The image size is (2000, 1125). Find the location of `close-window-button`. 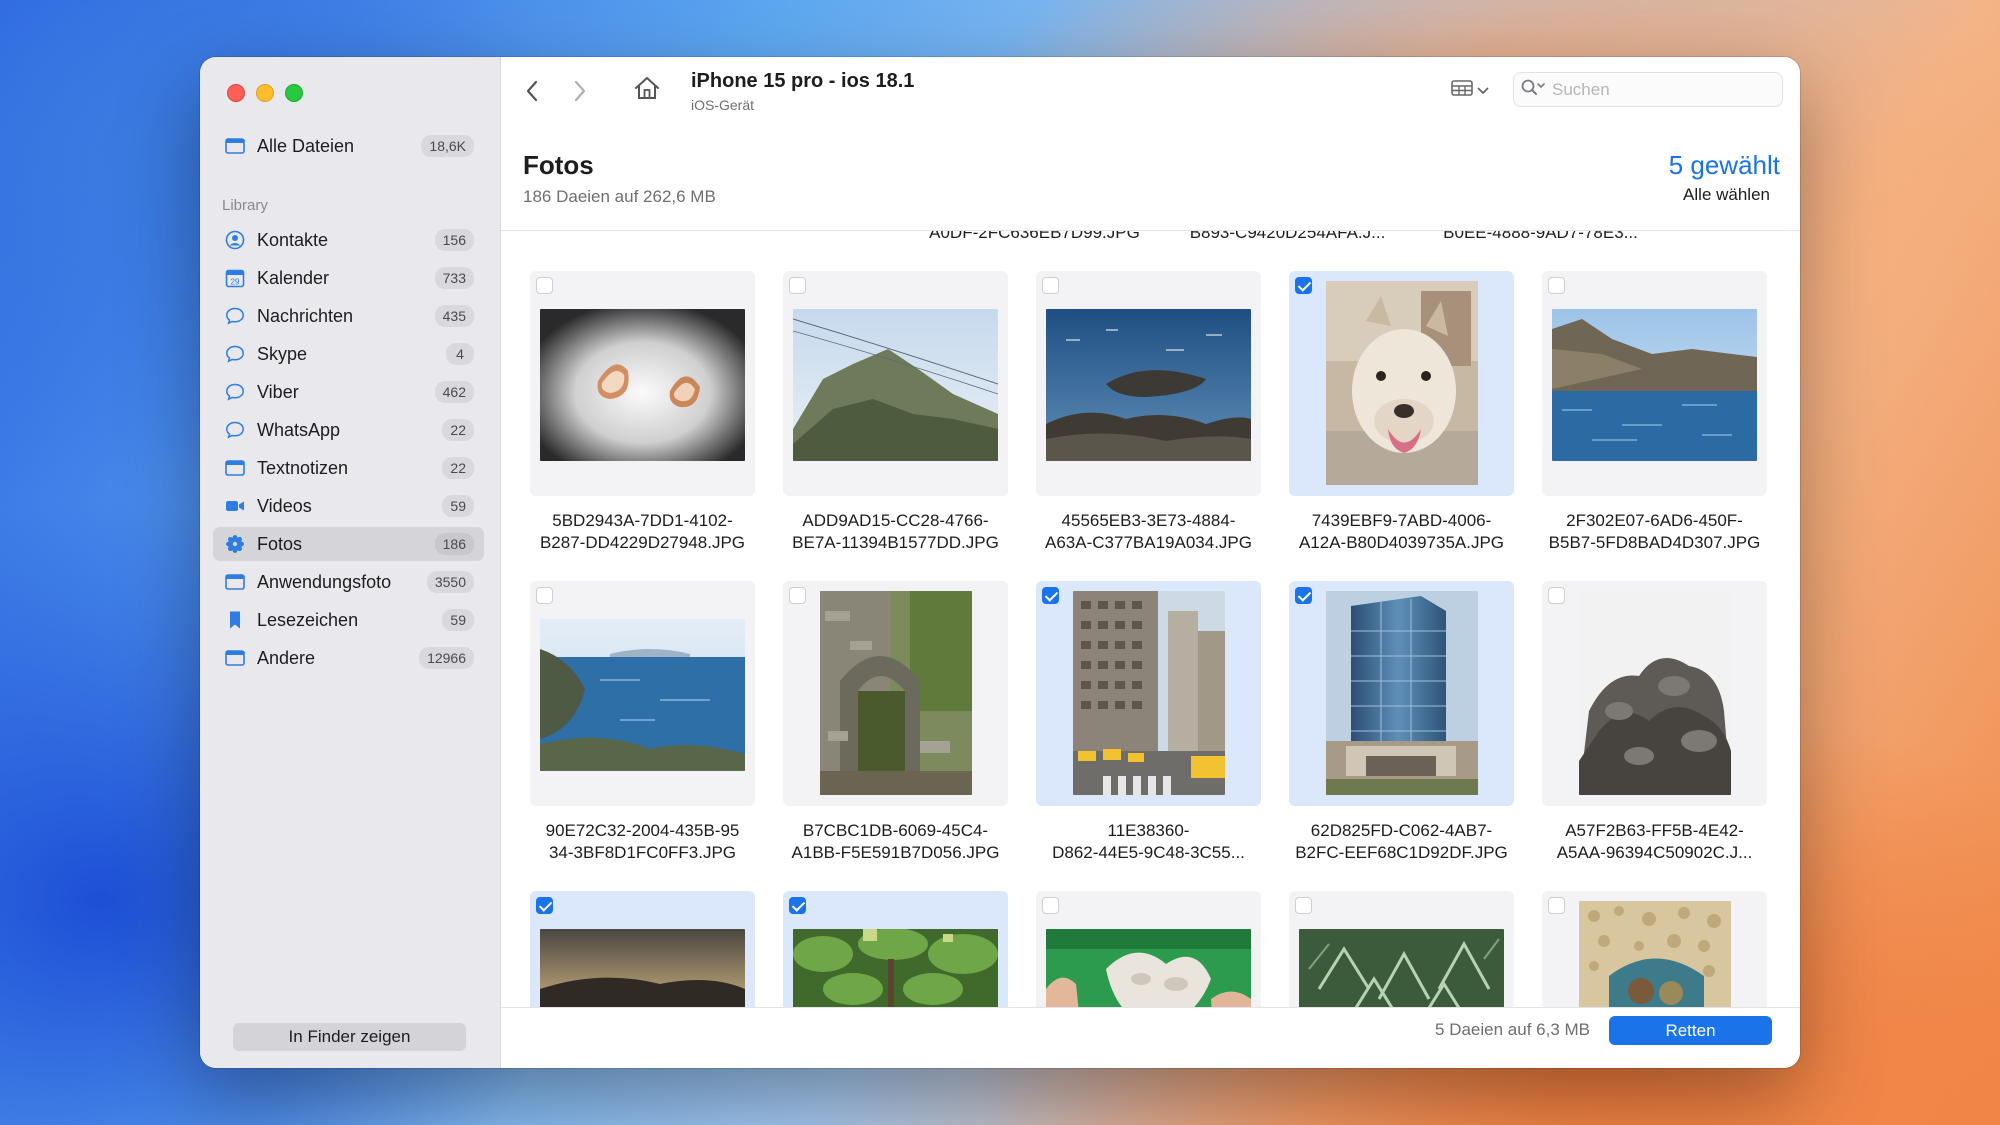

close-window-button is located at coordinates (236, 93).